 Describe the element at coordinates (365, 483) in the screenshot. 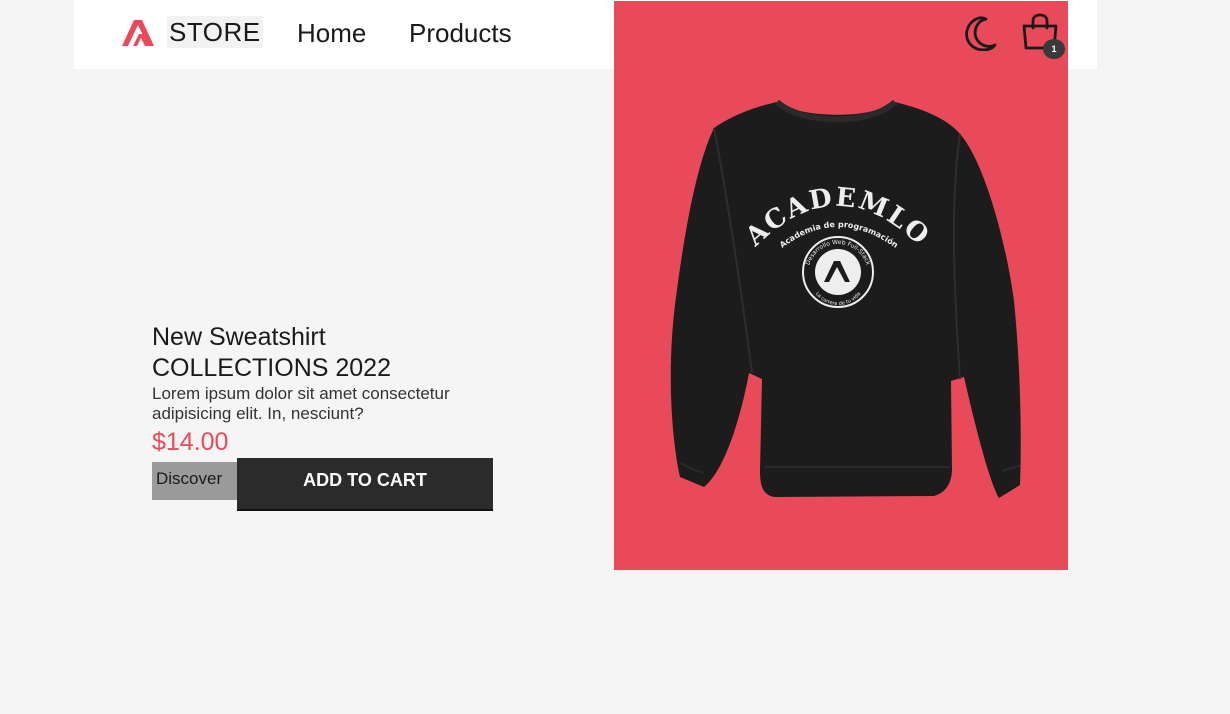

I see `add-to-cart-button: ADD TO CART` at that location.